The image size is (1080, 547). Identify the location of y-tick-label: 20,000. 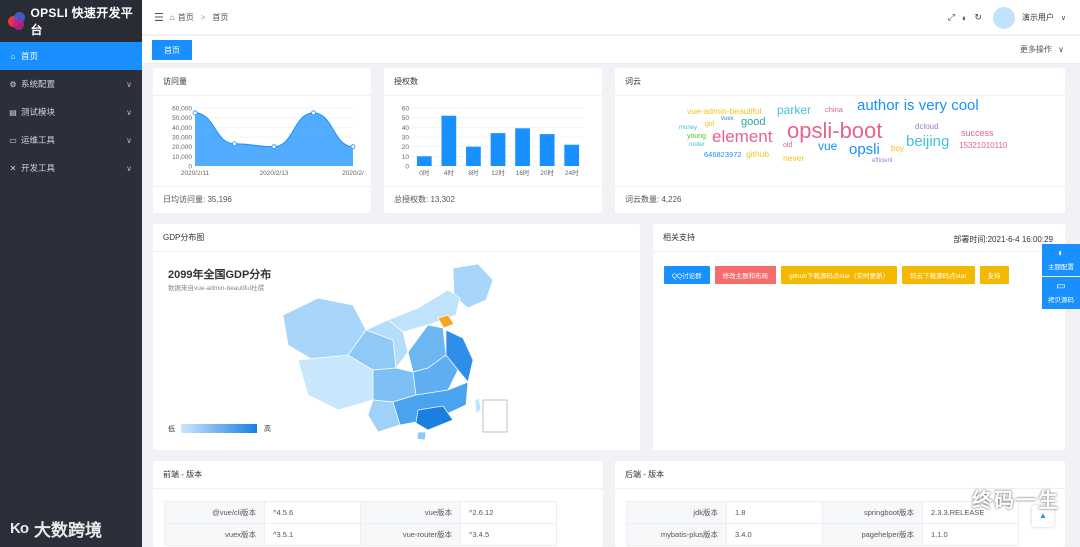
(182, 147).